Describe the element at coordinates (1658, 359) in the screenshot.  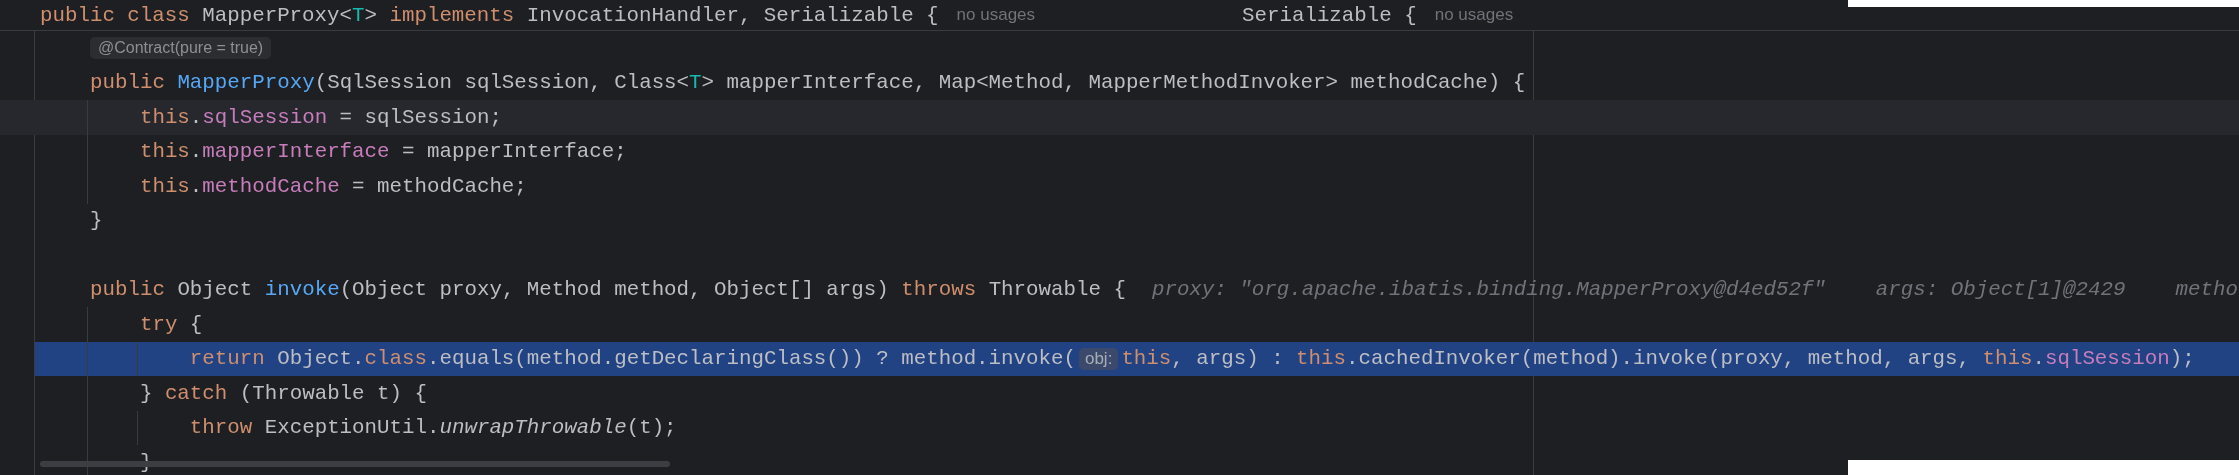
I see `code-line: this, args) : this.cachedInvoker(method).invoke(proxy, method, args, this.sqlSession);` at that location.